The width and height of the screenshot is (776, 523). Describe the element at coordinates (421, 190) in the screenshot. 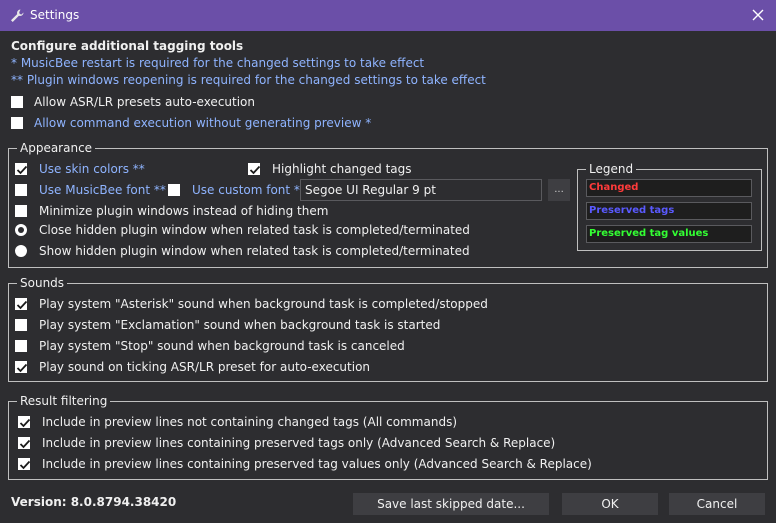

I see `custom-font-field: Segoe UI Regular 9 pt` at that location.